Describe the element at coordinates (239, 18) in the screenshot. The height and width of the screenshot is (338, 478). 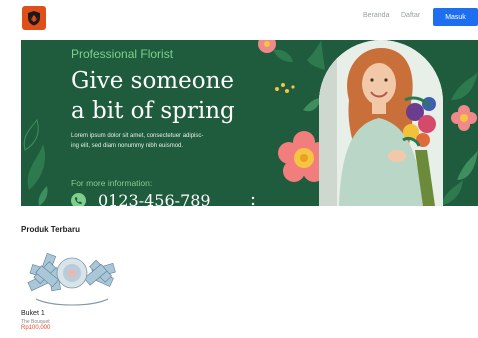
I see `navbar: Beranda Daftar Masuk` at that location.